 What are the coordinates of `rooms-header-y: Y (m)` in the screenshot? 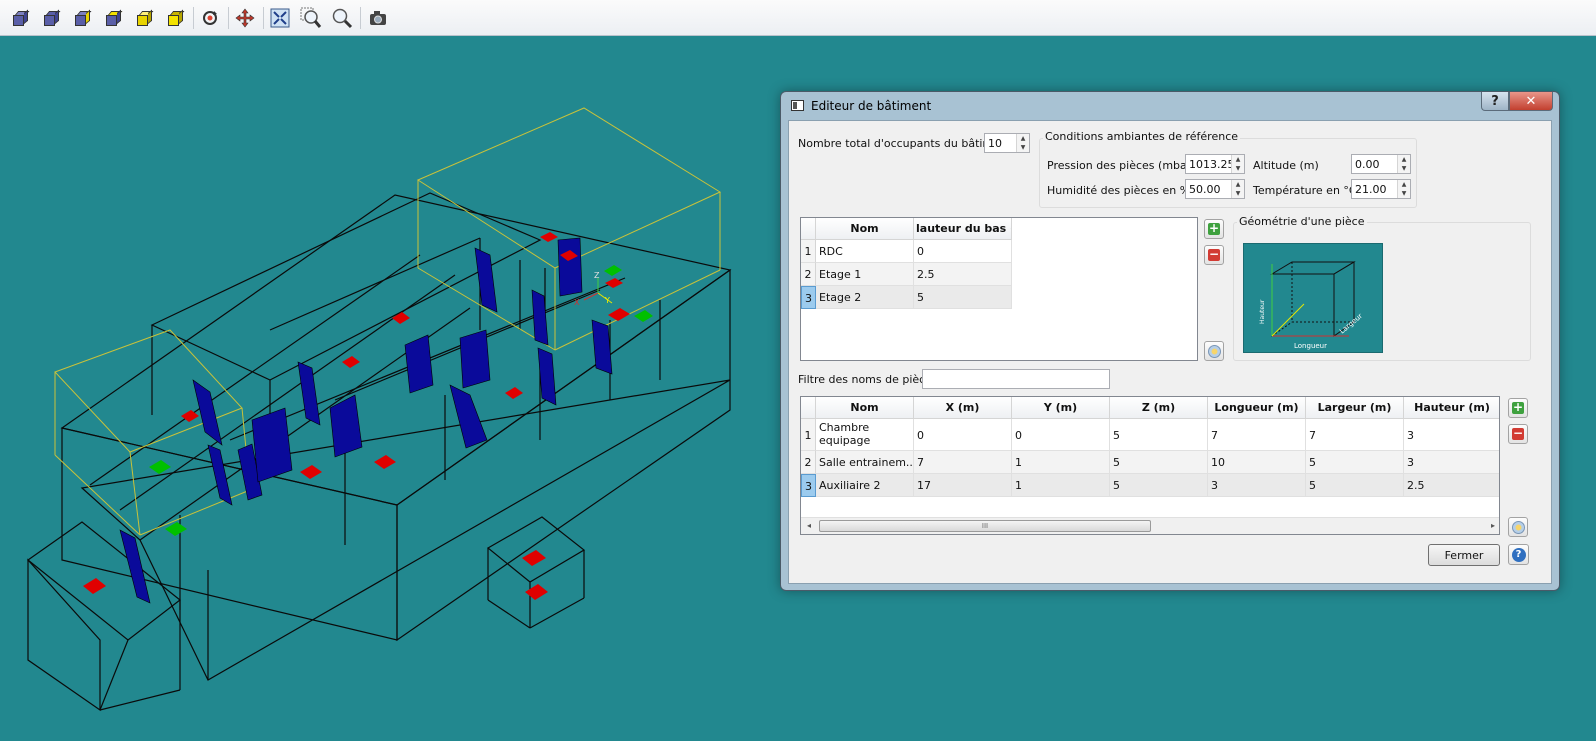 It's located at (1061, 408).